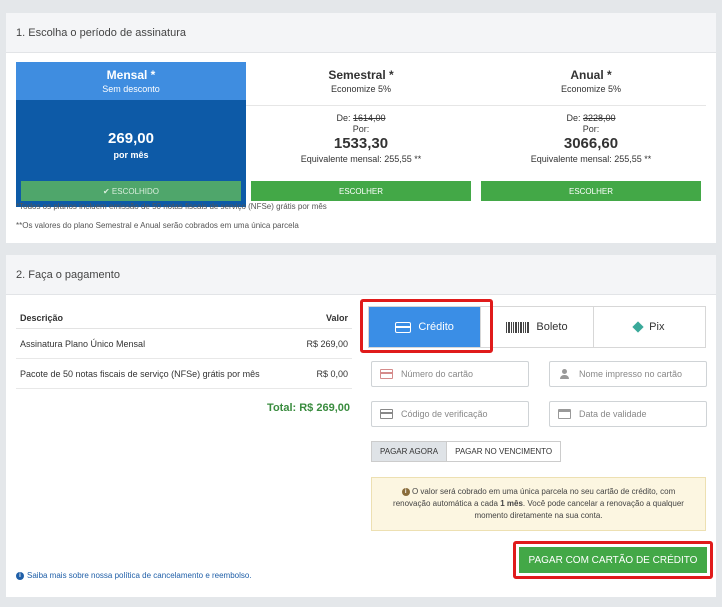 This screenshot has width=722, height=607. I want to click on row-value: R$ 0,00, so click(332, 373).